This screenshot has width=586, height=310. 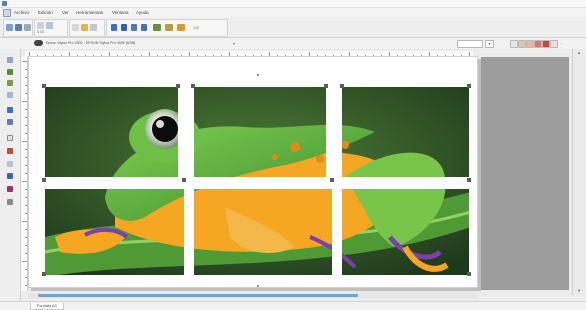 I want to click on main-toolbar: 3.03 100, so click(x=293, y=27).